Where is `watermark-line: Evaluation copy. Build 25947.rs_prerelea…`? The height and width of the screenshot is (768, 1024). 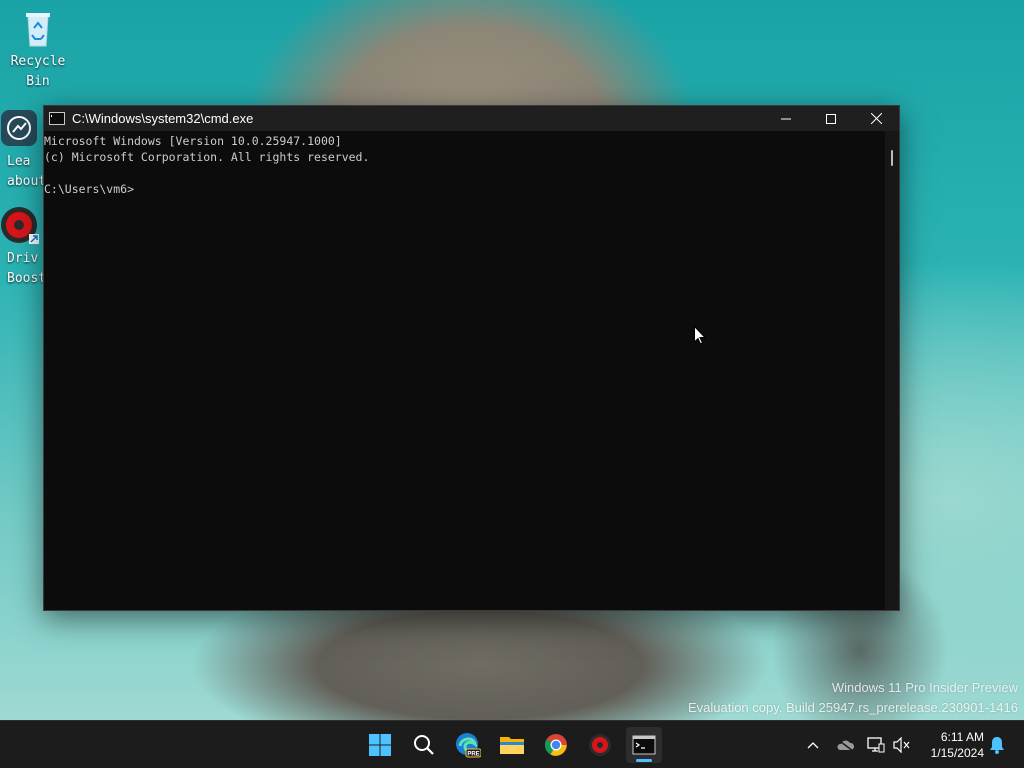 watermark-line: Evaluation copy. Build 25947.rs_prerelea… is located at coordinates (852, 707).